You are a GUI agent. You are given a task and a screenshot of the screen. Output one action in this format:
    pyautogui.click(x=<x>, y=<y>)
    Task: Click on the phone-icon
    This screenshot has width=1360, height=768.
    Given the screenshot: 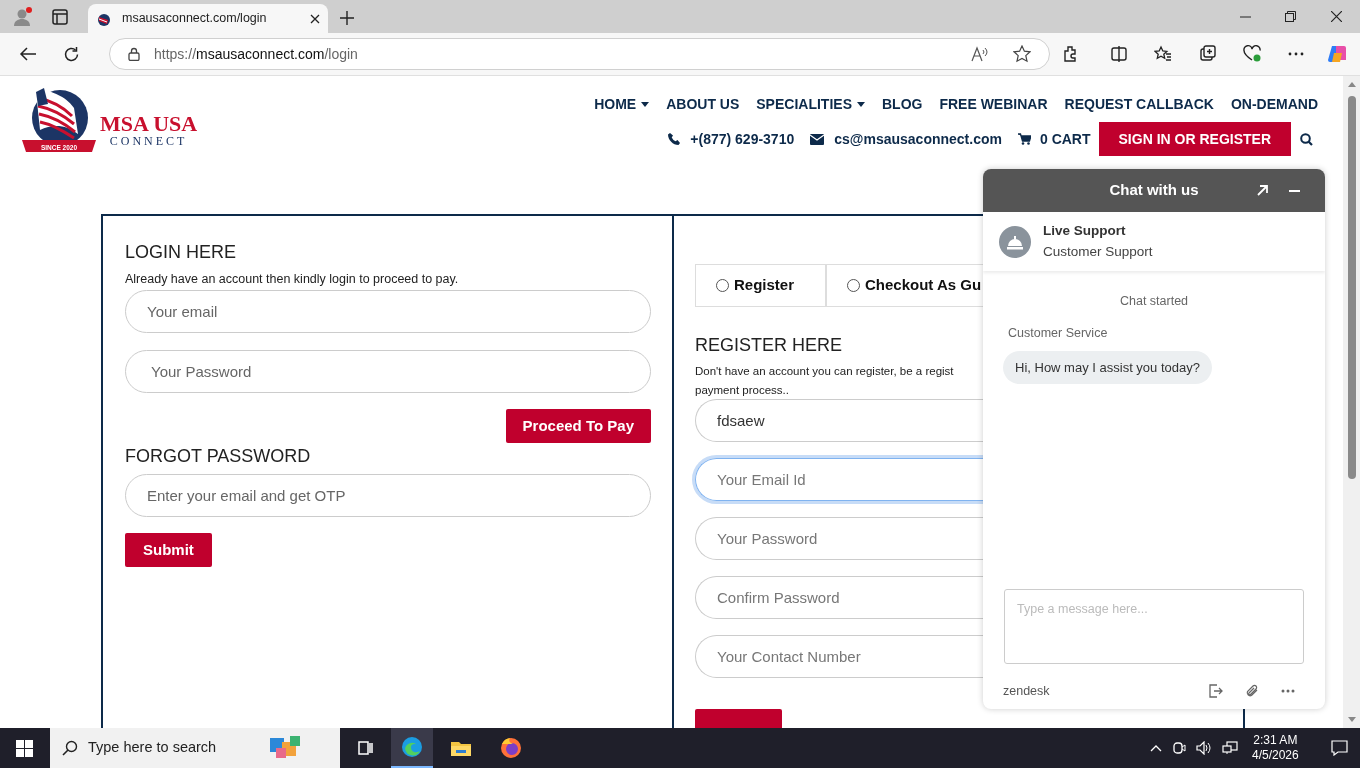 What is the action you would take?
    pyautogui.click(x=674, y=139)
    